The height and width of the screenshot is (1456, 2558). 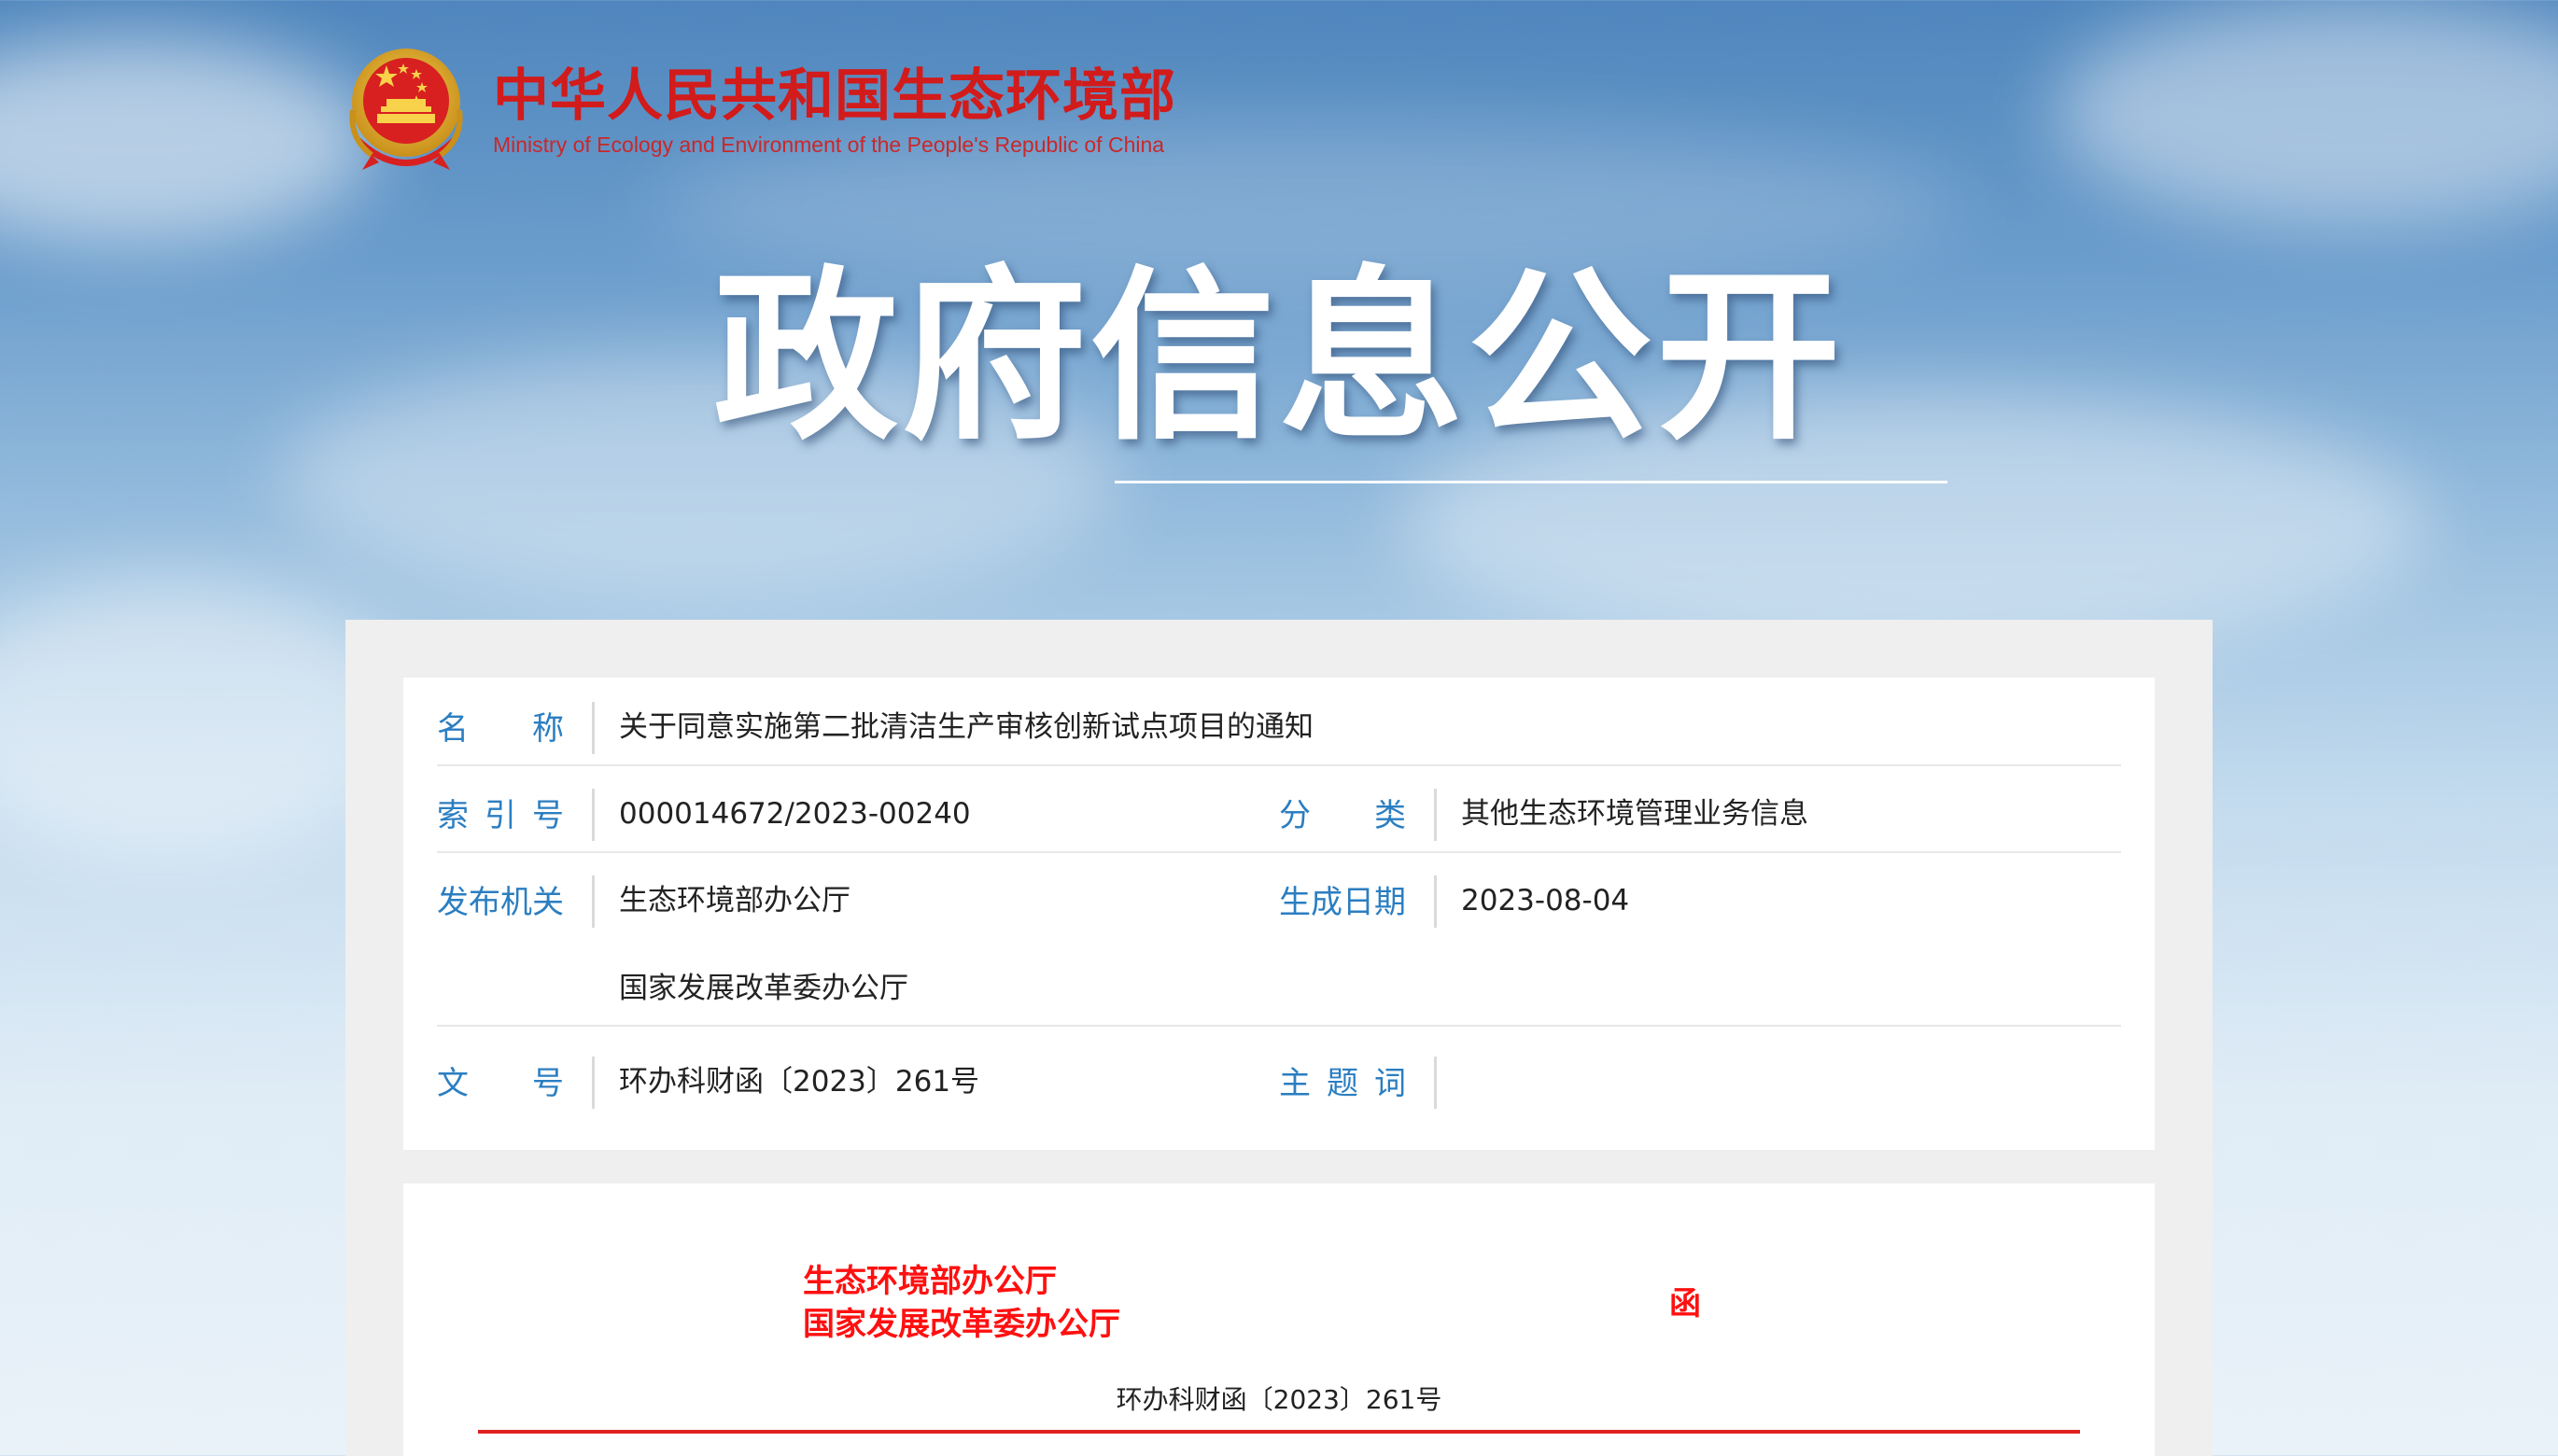 I want to click on field-docno: 文 号 环办科财函〔2023〕261号, so click(x=708, y=1083).